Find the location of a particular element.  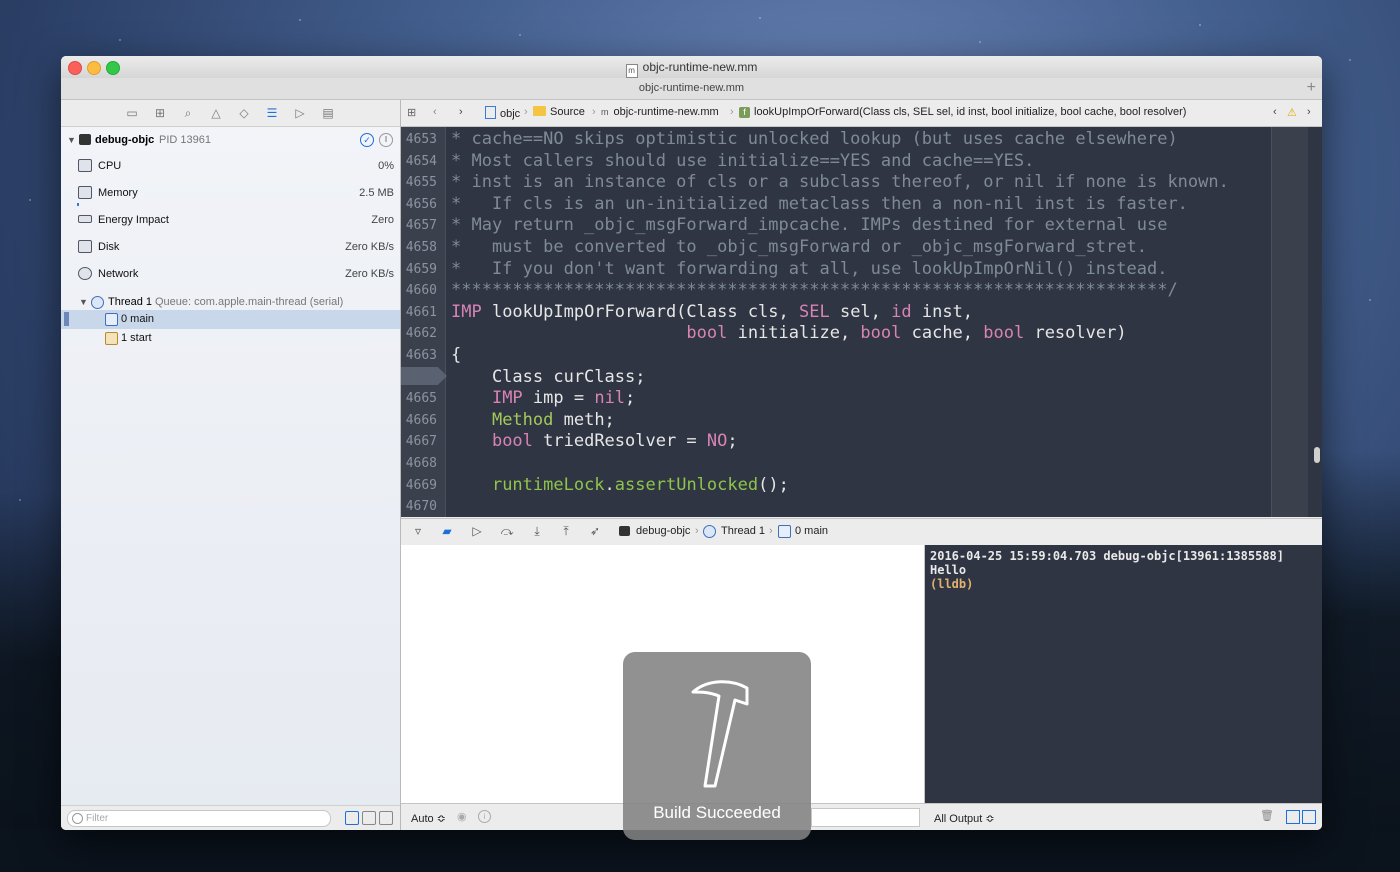

symbol-icon: ⊞ is located at coordinates (160, 113).